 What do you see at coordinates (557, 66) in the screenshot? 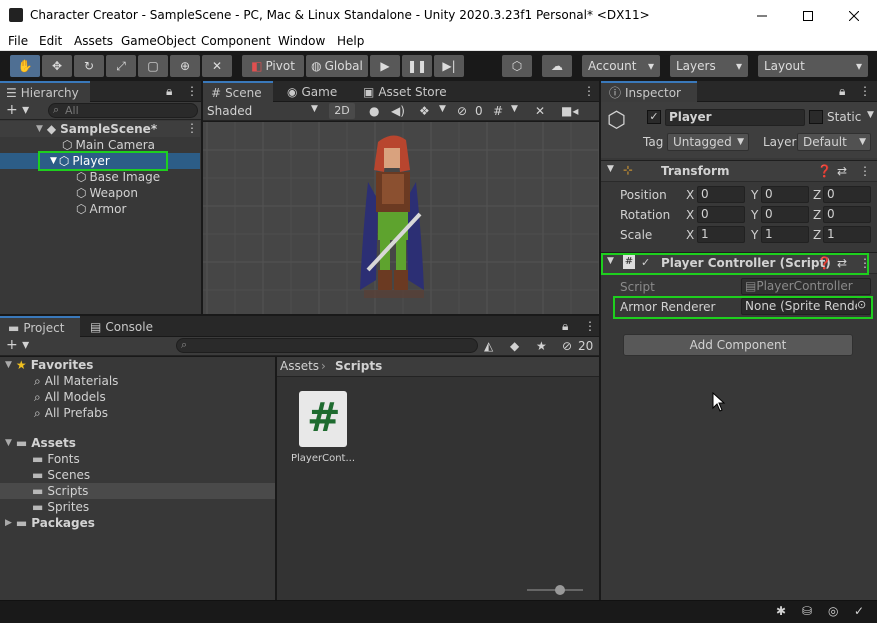
I see `cloud-button: ☁` at bounding box center [557, 66].